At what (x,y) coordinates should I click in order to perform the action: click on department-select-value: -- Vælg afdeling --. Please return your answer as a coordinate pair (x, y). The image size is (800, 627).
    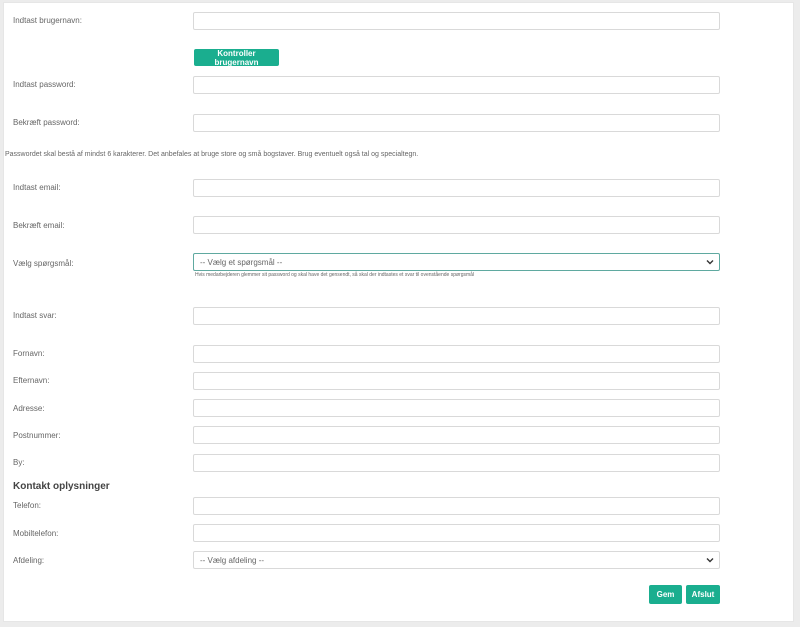
    Looking at the image, I should click on (232, 560).